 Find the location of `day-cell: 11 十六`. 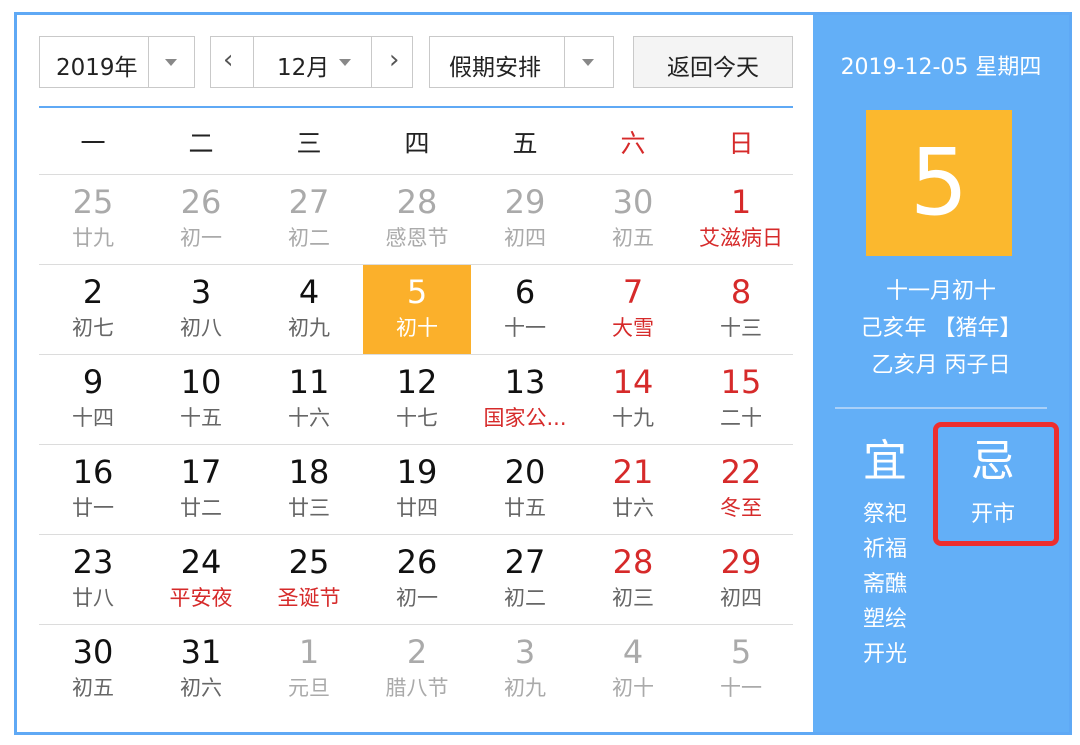

day-cell: 11 十六 is located at coordinates (309, 399).